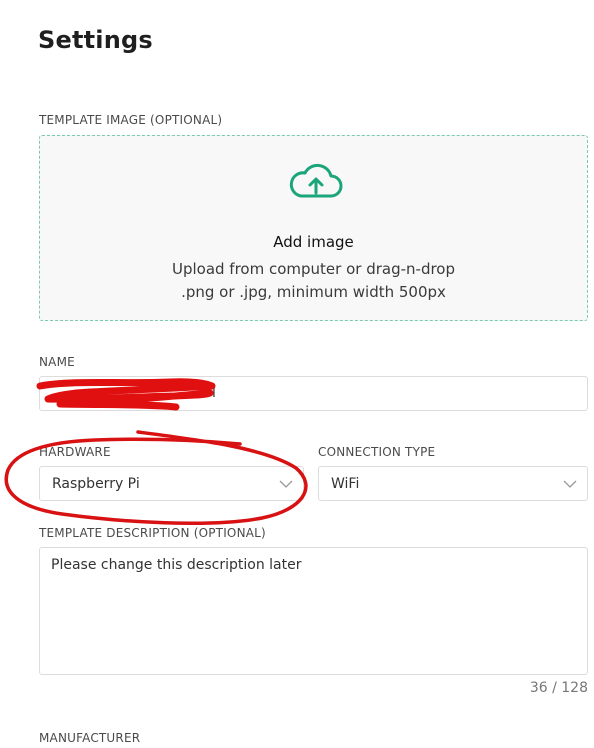  Describe the element at coordinates (214, 393) in the screenshot. I see `name-value: l` at that location.